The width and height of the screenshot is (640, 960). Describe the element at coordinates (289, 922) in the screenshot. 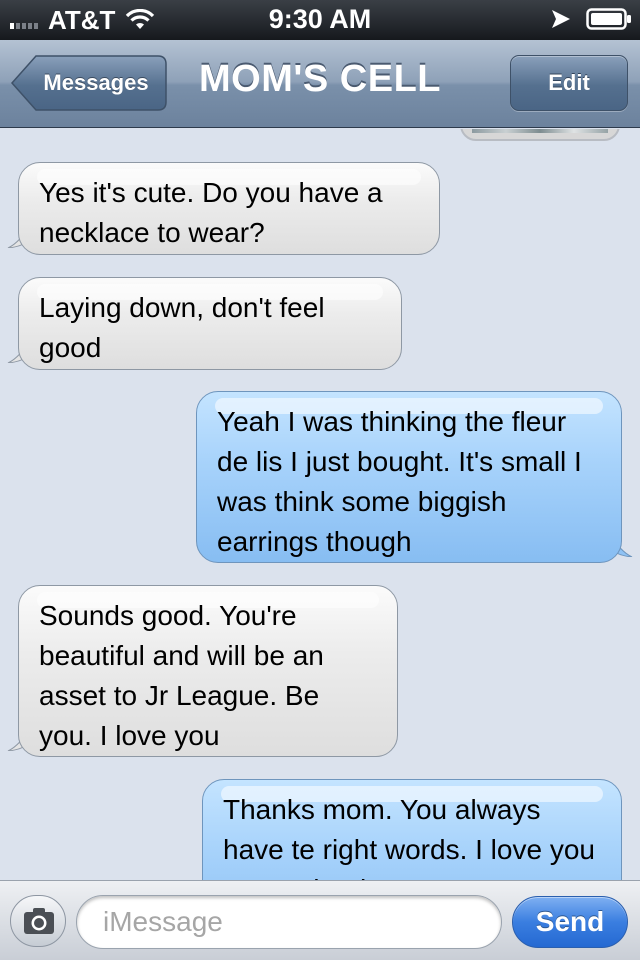

I see `message-input: iMessage` at that location.